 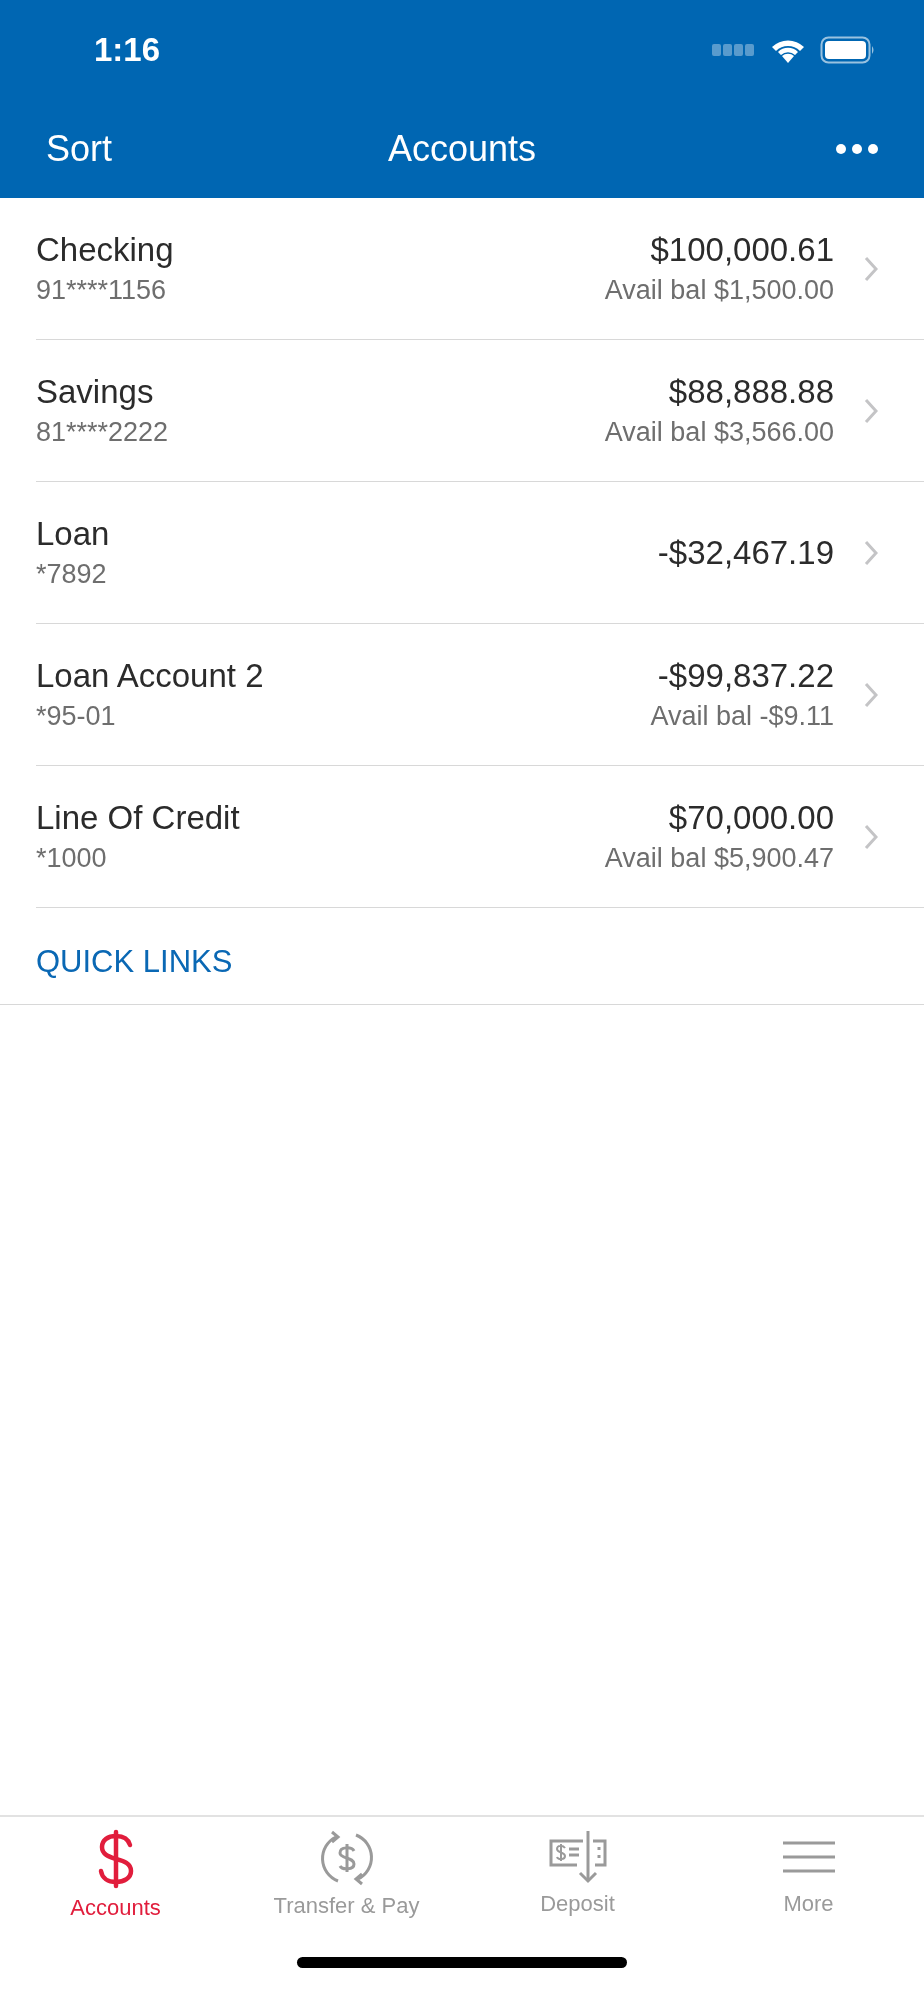 What do you see at coordinates (138, 818) in the screenshot?
I see `account-name: Line Of Credit` at bounding box center [138, 818].